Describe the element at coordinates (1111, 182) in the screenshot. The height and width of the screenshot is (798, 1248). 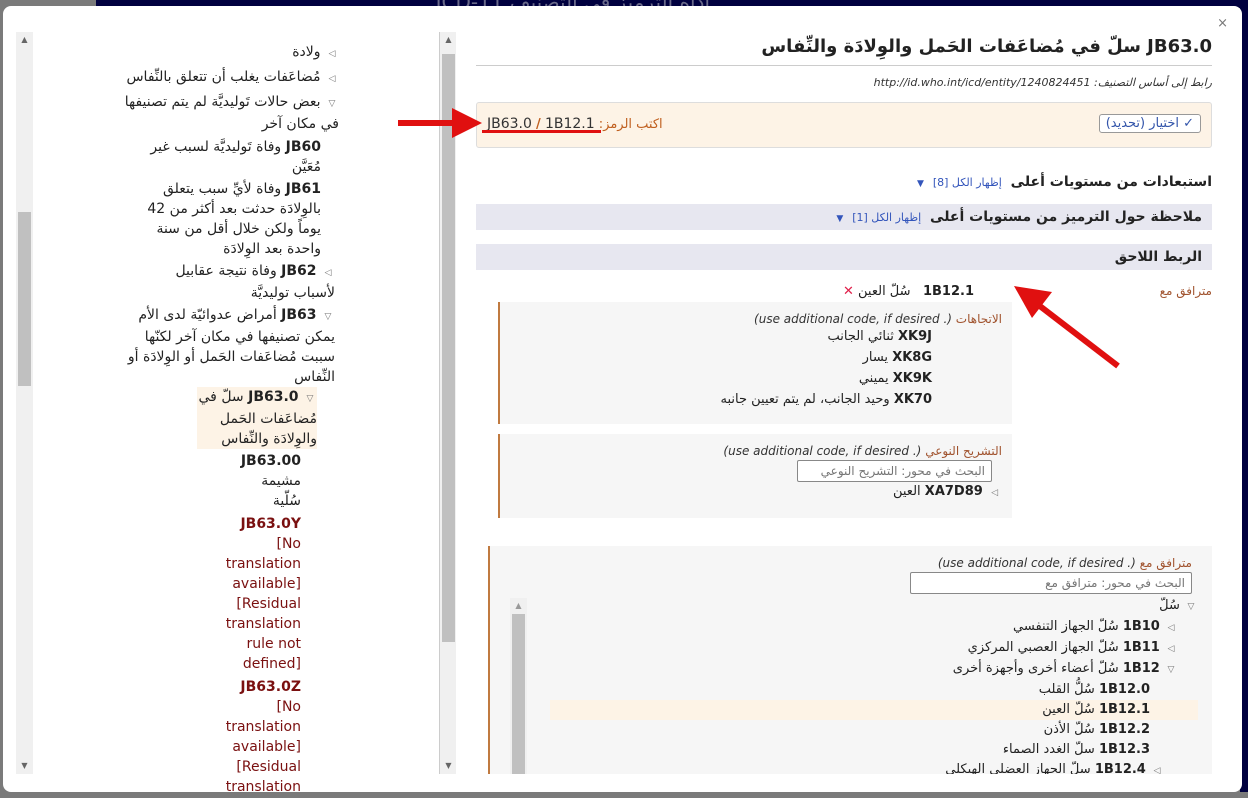
I see `exclusions-heading: استبعادات من مستويات أعلى` at that location.